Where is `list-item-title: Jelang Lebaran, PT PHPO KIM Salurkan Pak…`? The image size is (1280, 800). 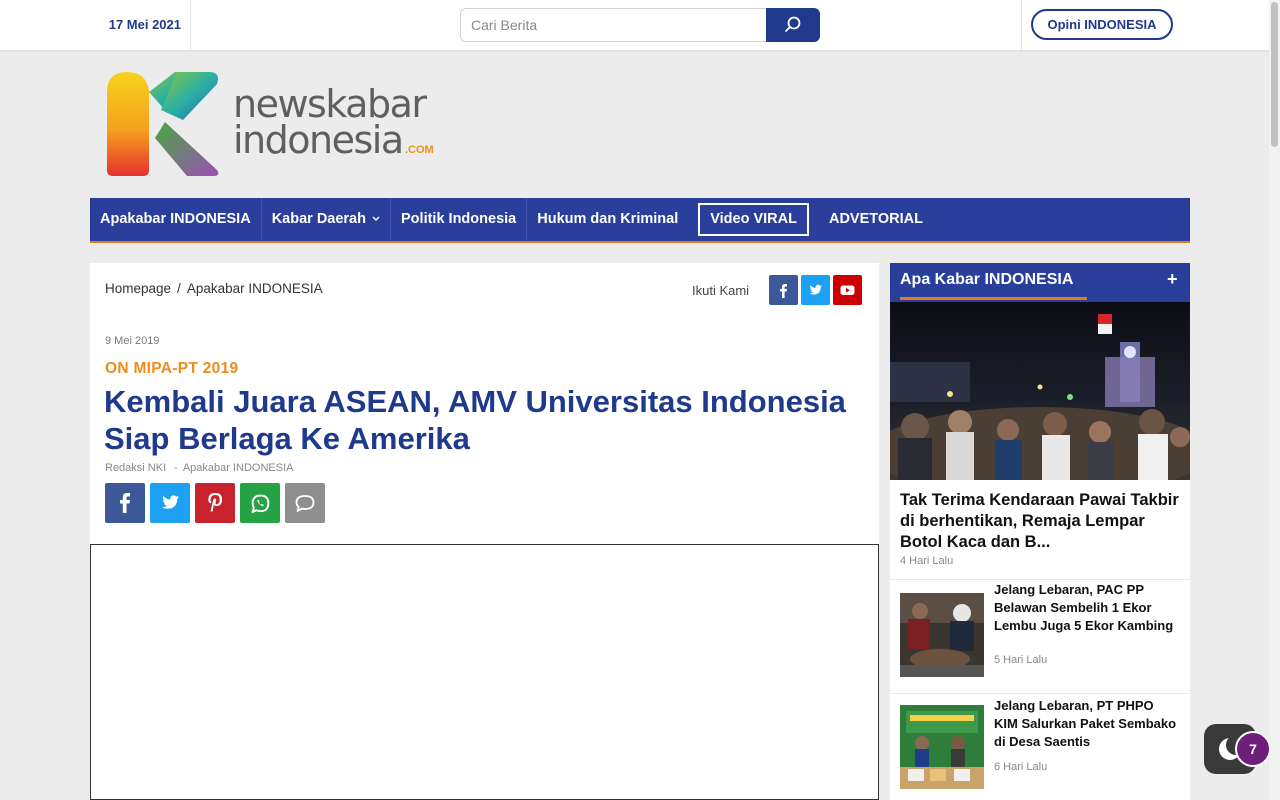 list-item-title: Jelang Lebaran, PT PHPO KIM Salurkan Pak… is located at coordinates (1087, 724).